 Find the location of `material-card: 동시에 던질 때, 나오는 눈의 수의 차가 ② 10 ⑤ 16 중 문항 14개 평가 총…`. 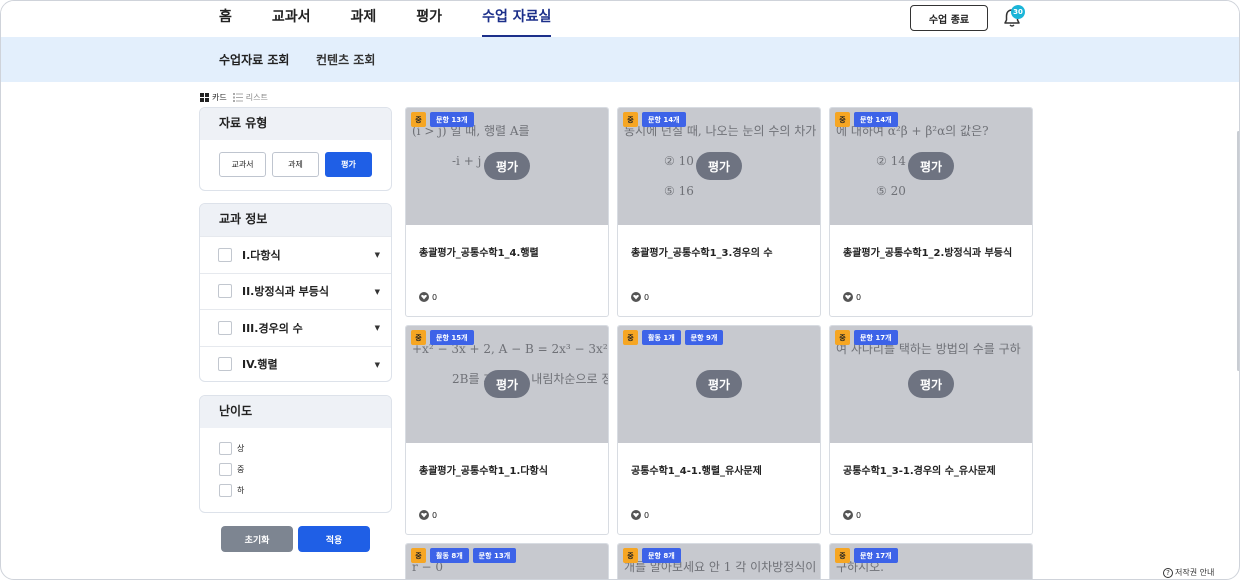

material-card: 동시에 던질 때, 나오는 눈의 수의 차가 ② 10 ⑤ 16 중 문항 14개 평가 총… is located at coordinates (719, 212).